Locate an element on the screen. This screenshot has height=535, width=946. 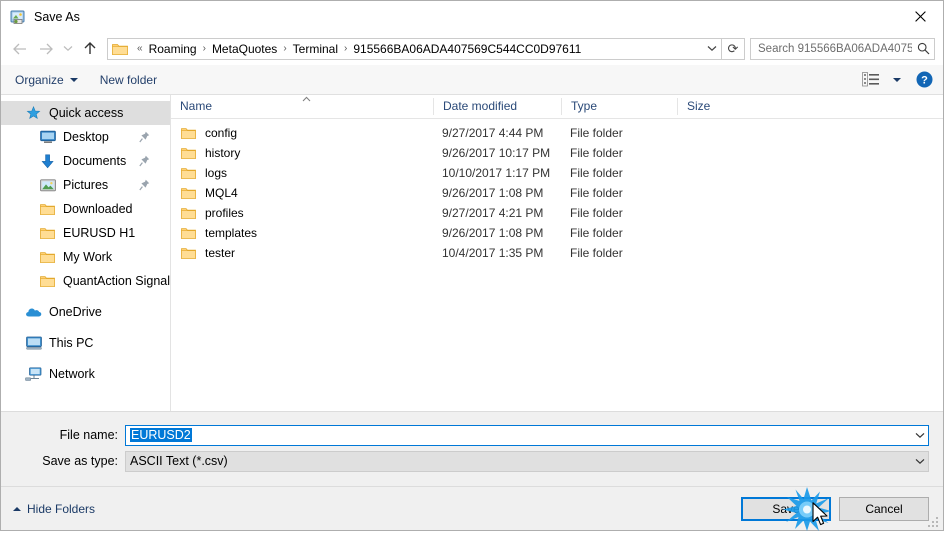
sidebar-item-pictures: Pictures is located at coordinates (85, 185).